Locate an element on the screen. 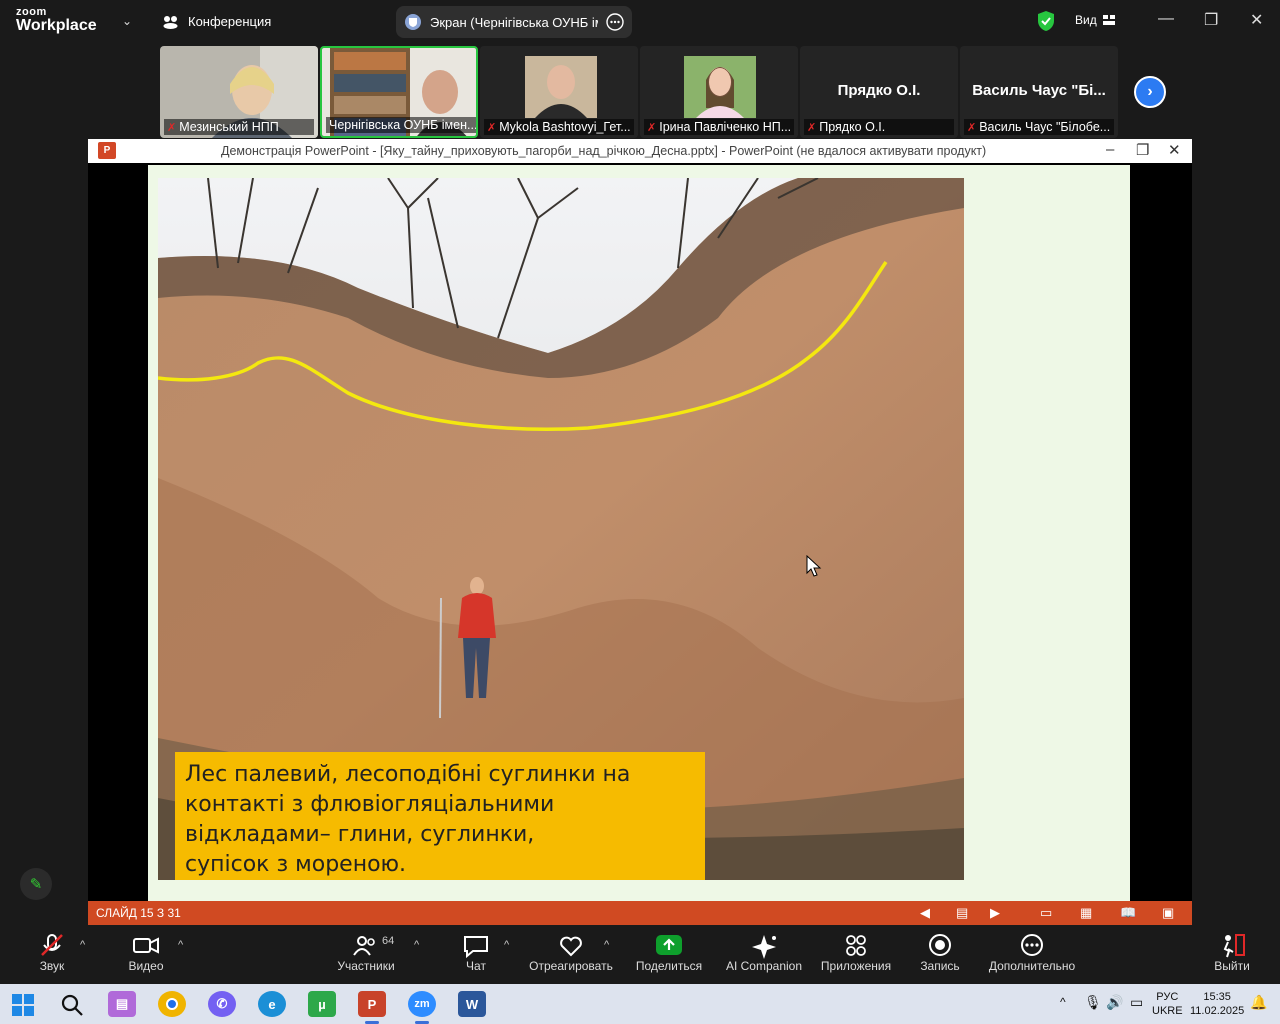  zoom-logo: zoom Workplace is located at coordinates (56, 20).